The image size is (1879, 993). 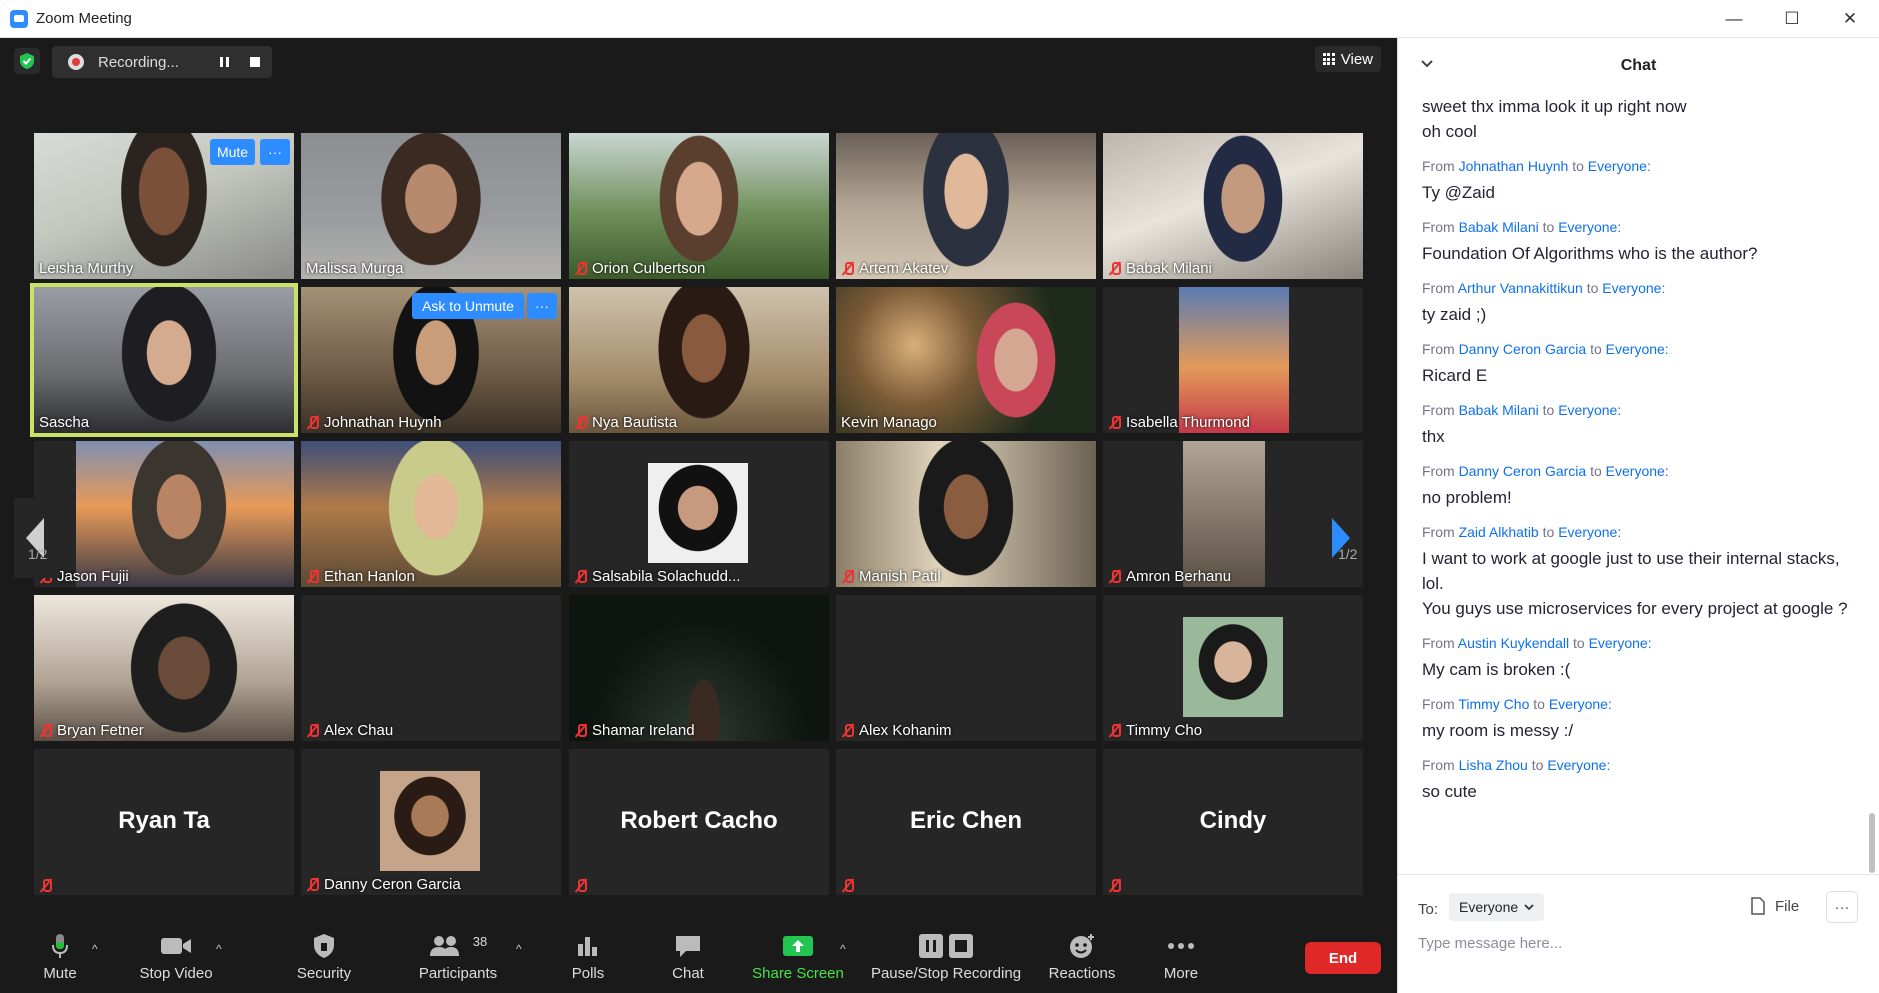 I want to click on chat-button: Chat, so click(x=688, y=956).